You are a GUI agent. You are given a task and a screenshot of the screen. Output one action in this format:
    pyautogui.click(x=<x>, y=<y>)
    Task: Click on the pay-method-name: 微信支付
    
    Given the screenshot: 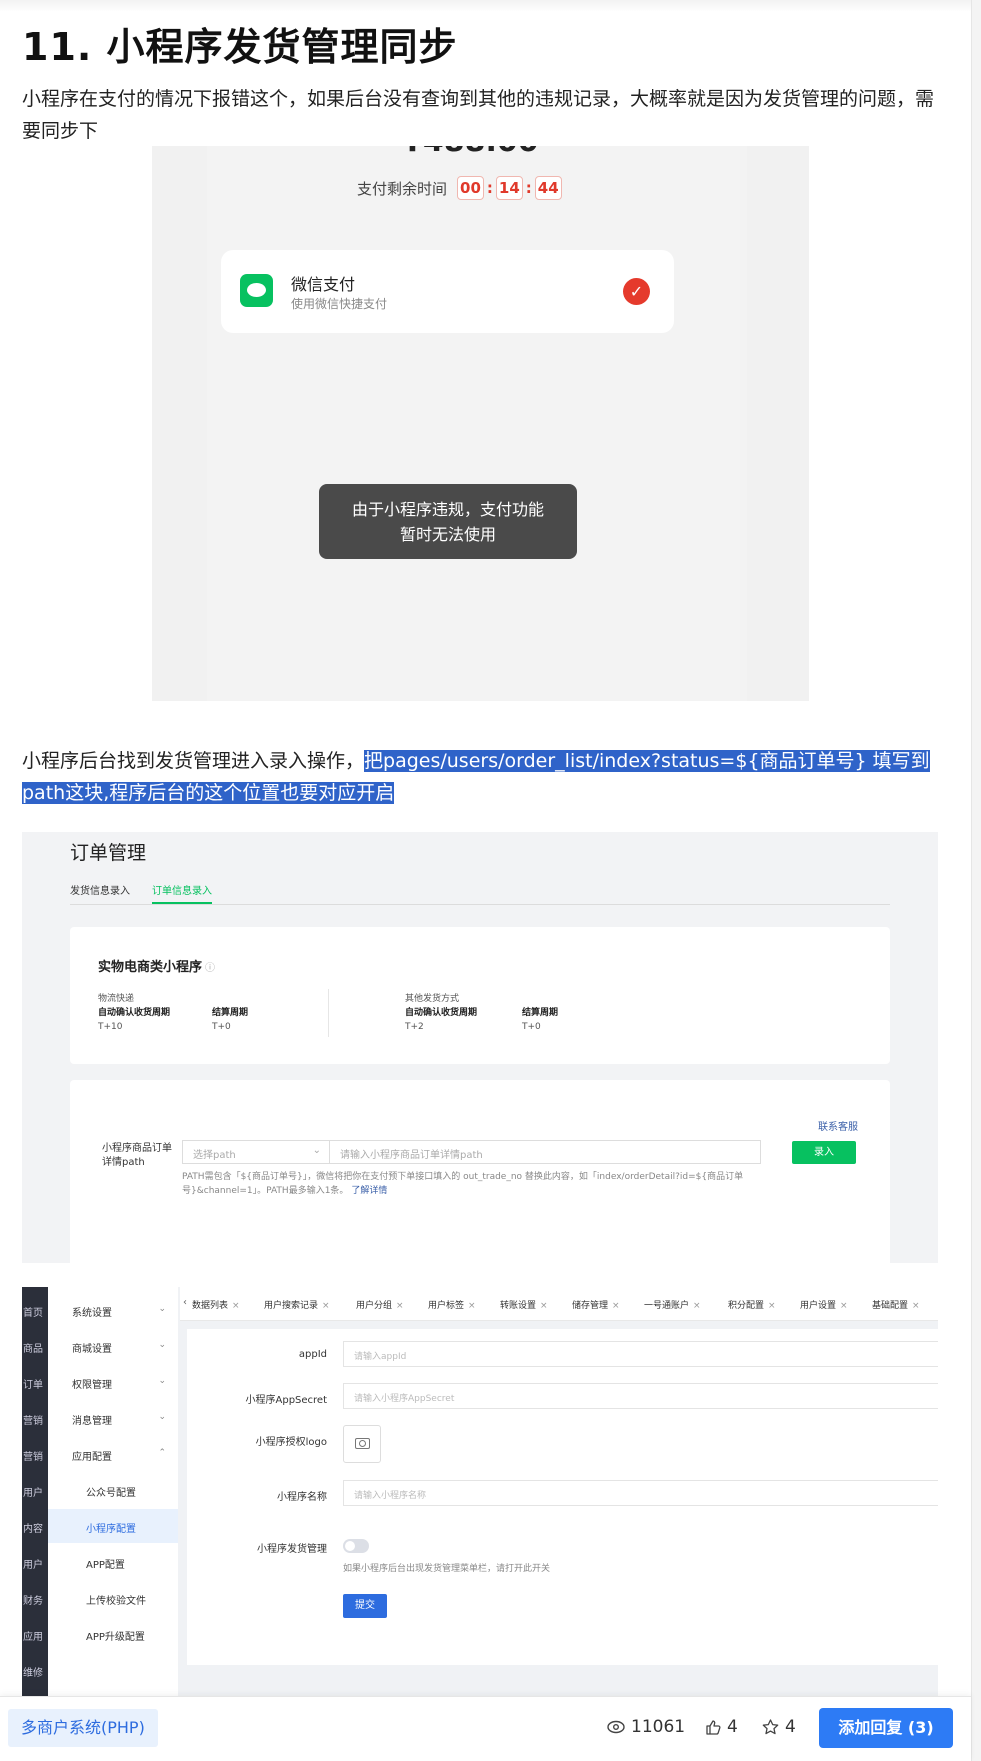 What is the action you would take?
    pyautogui.click(x=323, y=284)
    